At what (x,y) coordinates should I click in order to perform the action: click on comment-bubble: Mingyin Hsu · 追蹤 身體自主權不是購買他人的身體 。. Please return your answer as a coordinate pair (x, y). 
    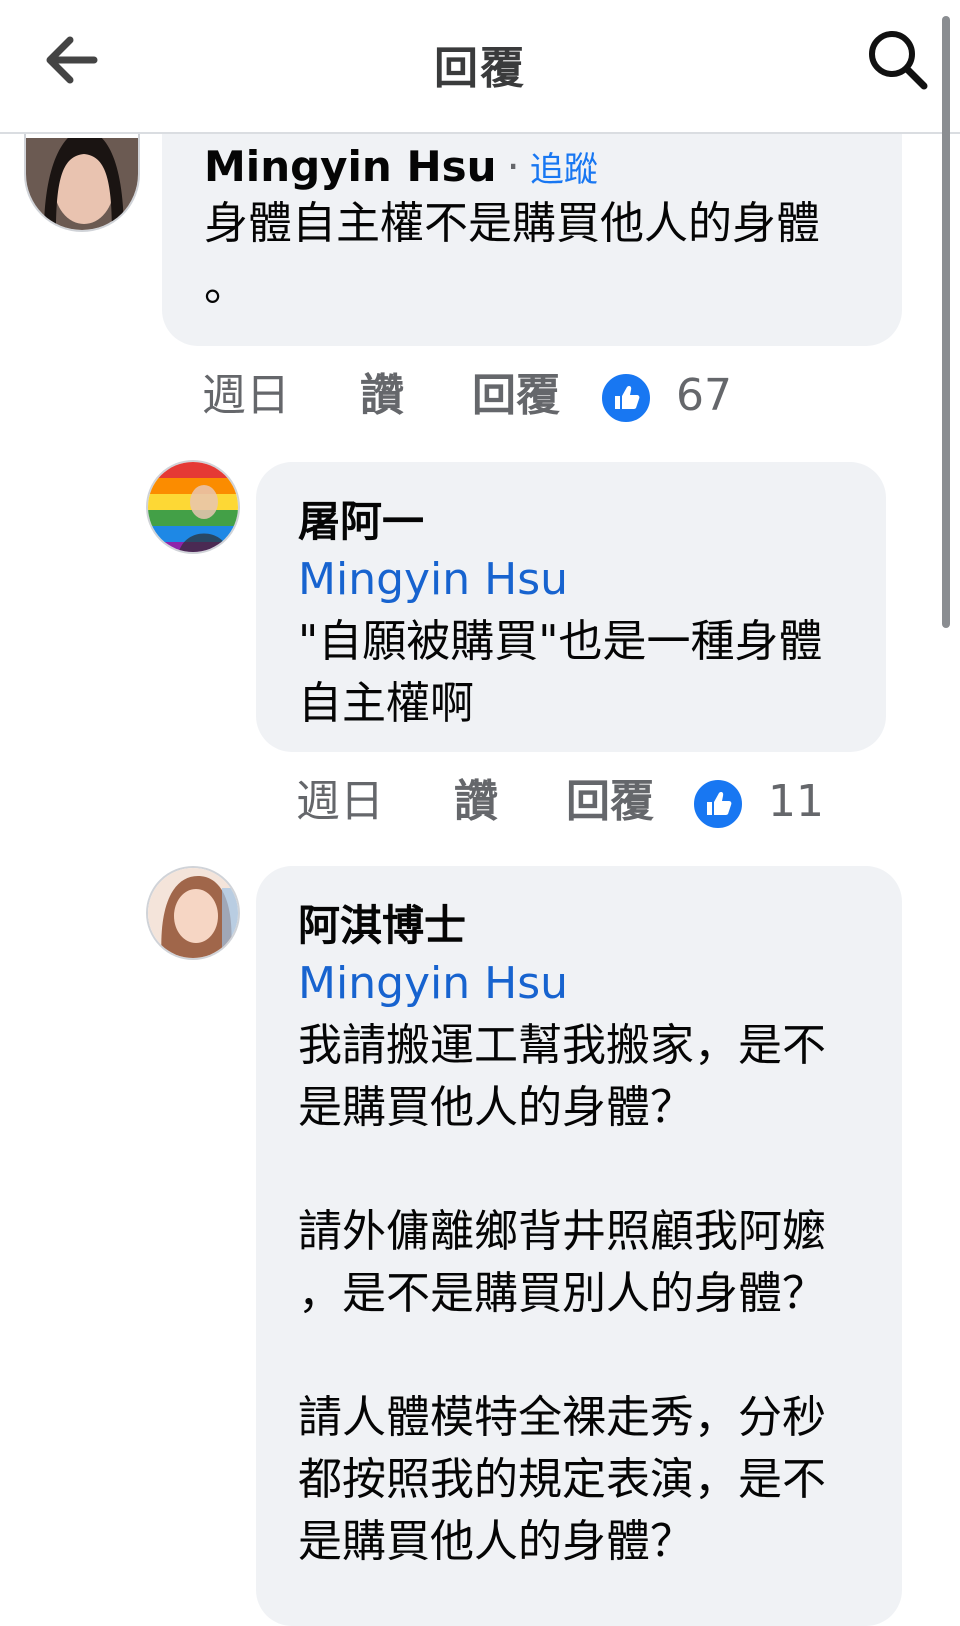
    Looking at the image, I should click on (532, 232).